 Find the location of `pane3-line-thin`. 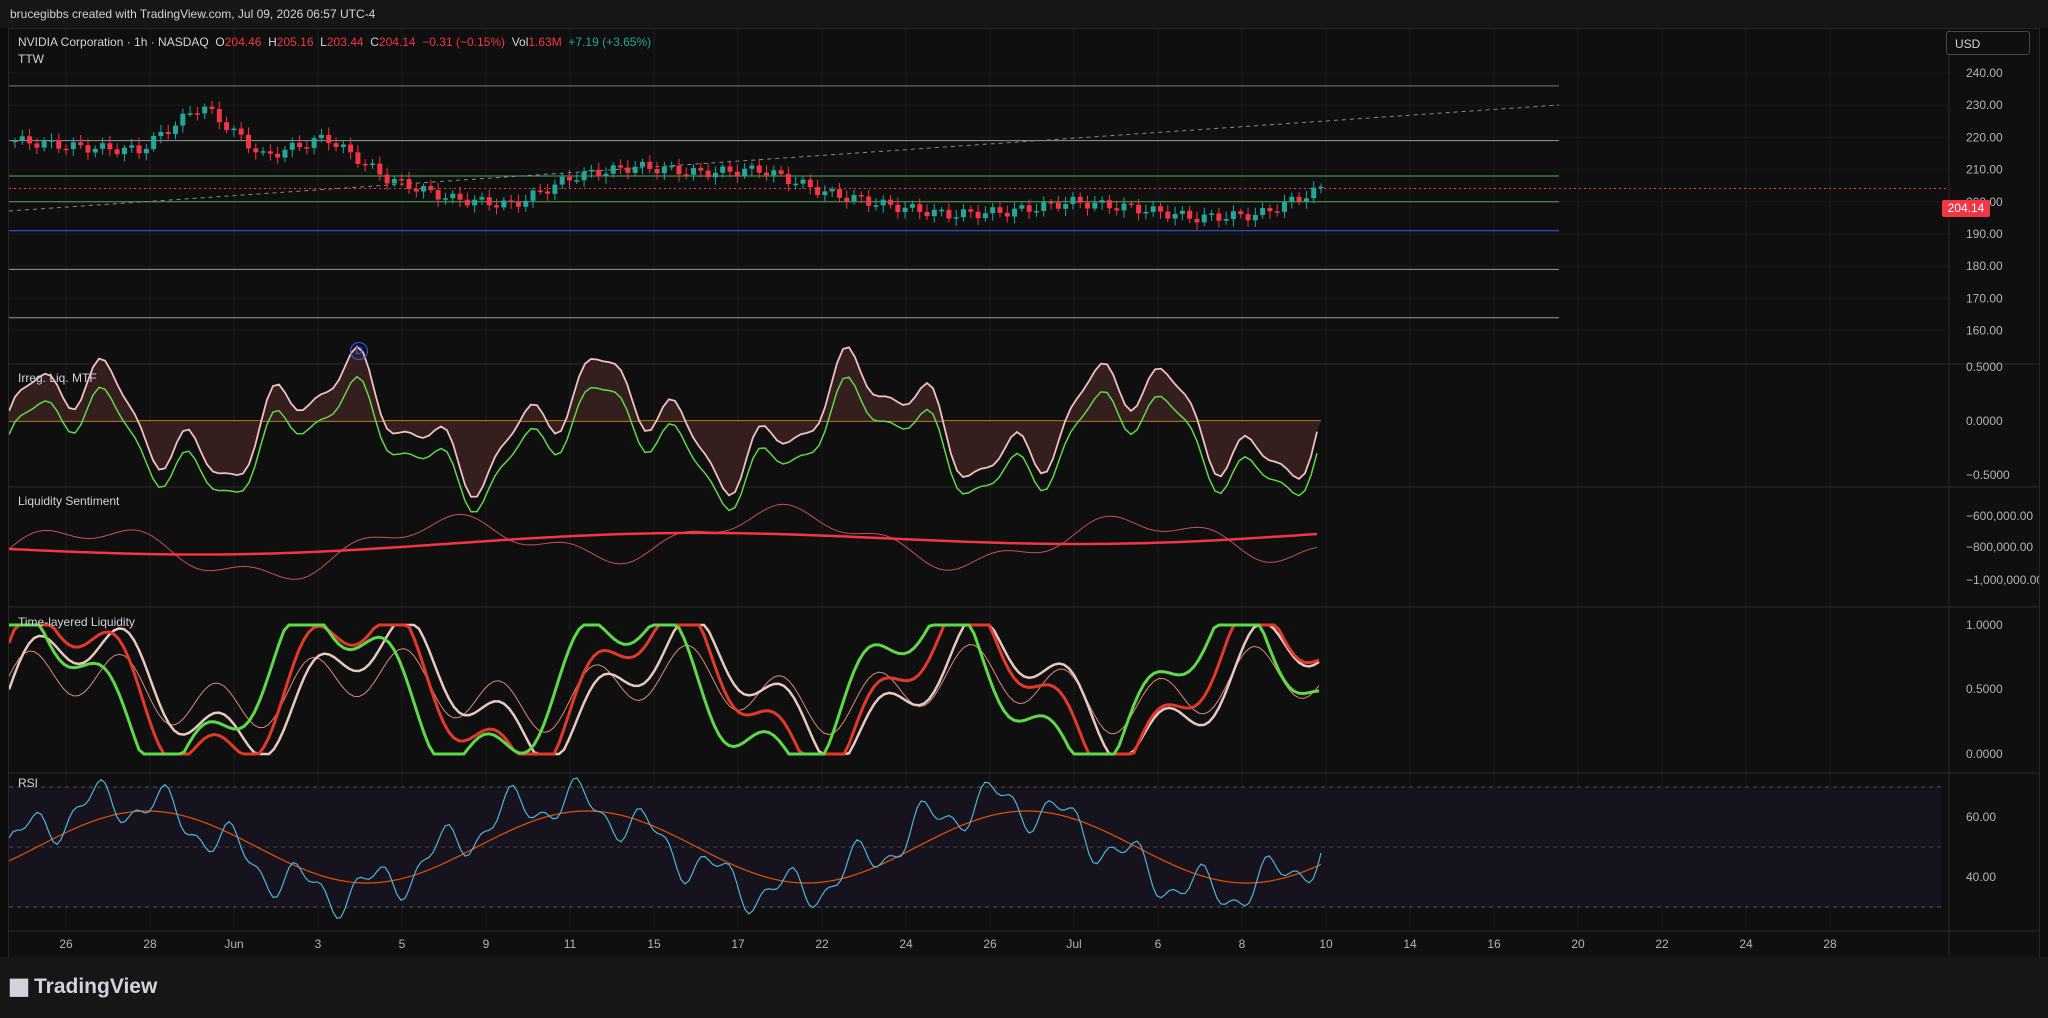

pane3-line-thin is located at coordinates (664, 690).